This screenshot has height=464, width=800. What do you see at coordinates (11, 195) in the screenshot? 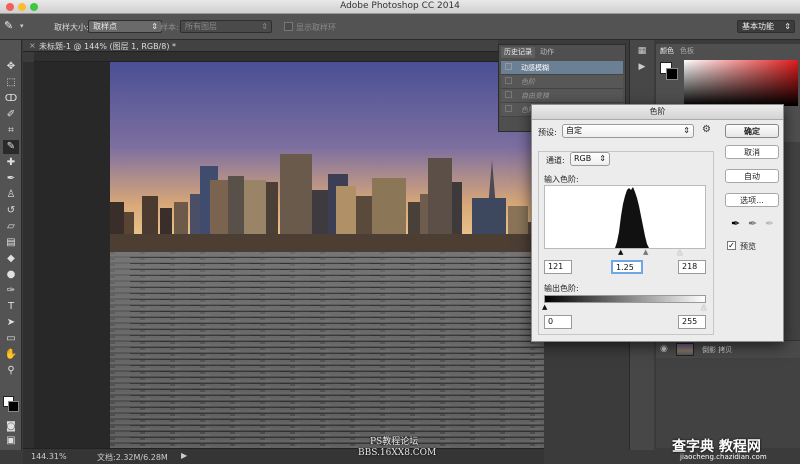
I see `clone-stamp-tool-icon: ♙` at bounding box center [11, 195].